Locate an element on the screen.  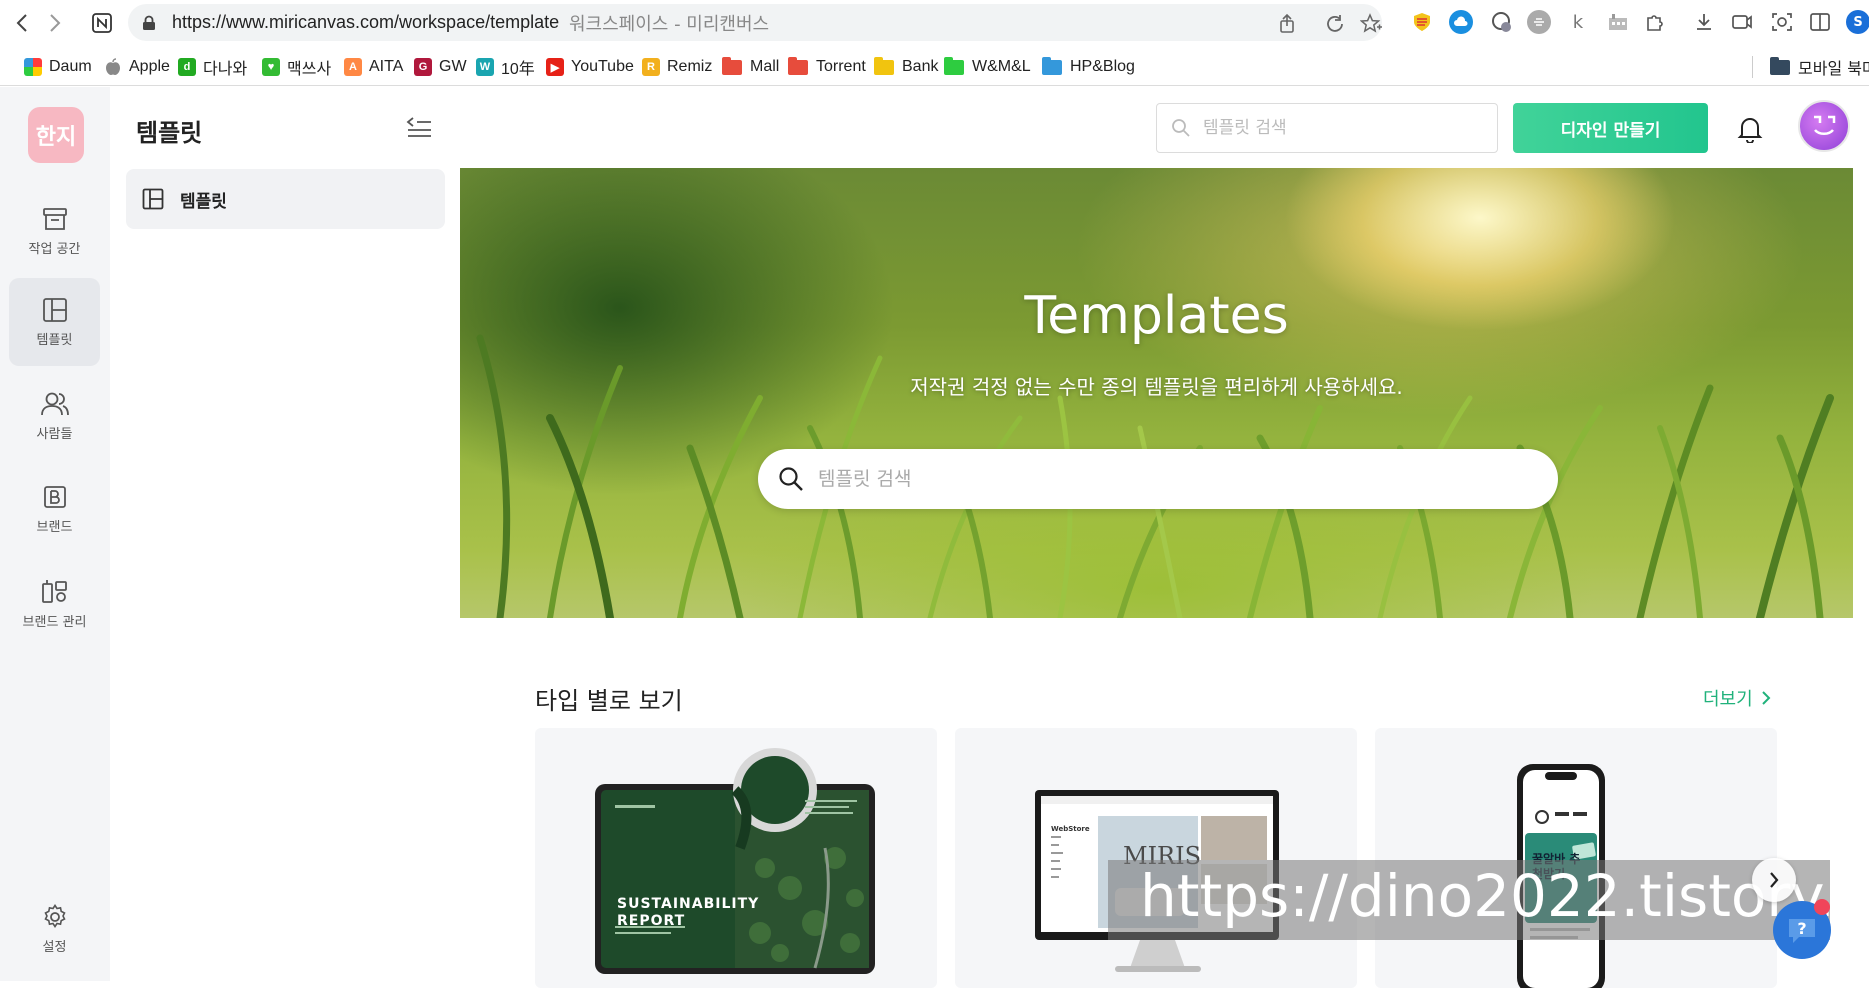
bookmark-remiz: R Remiz is located at coordinates (677, 67).